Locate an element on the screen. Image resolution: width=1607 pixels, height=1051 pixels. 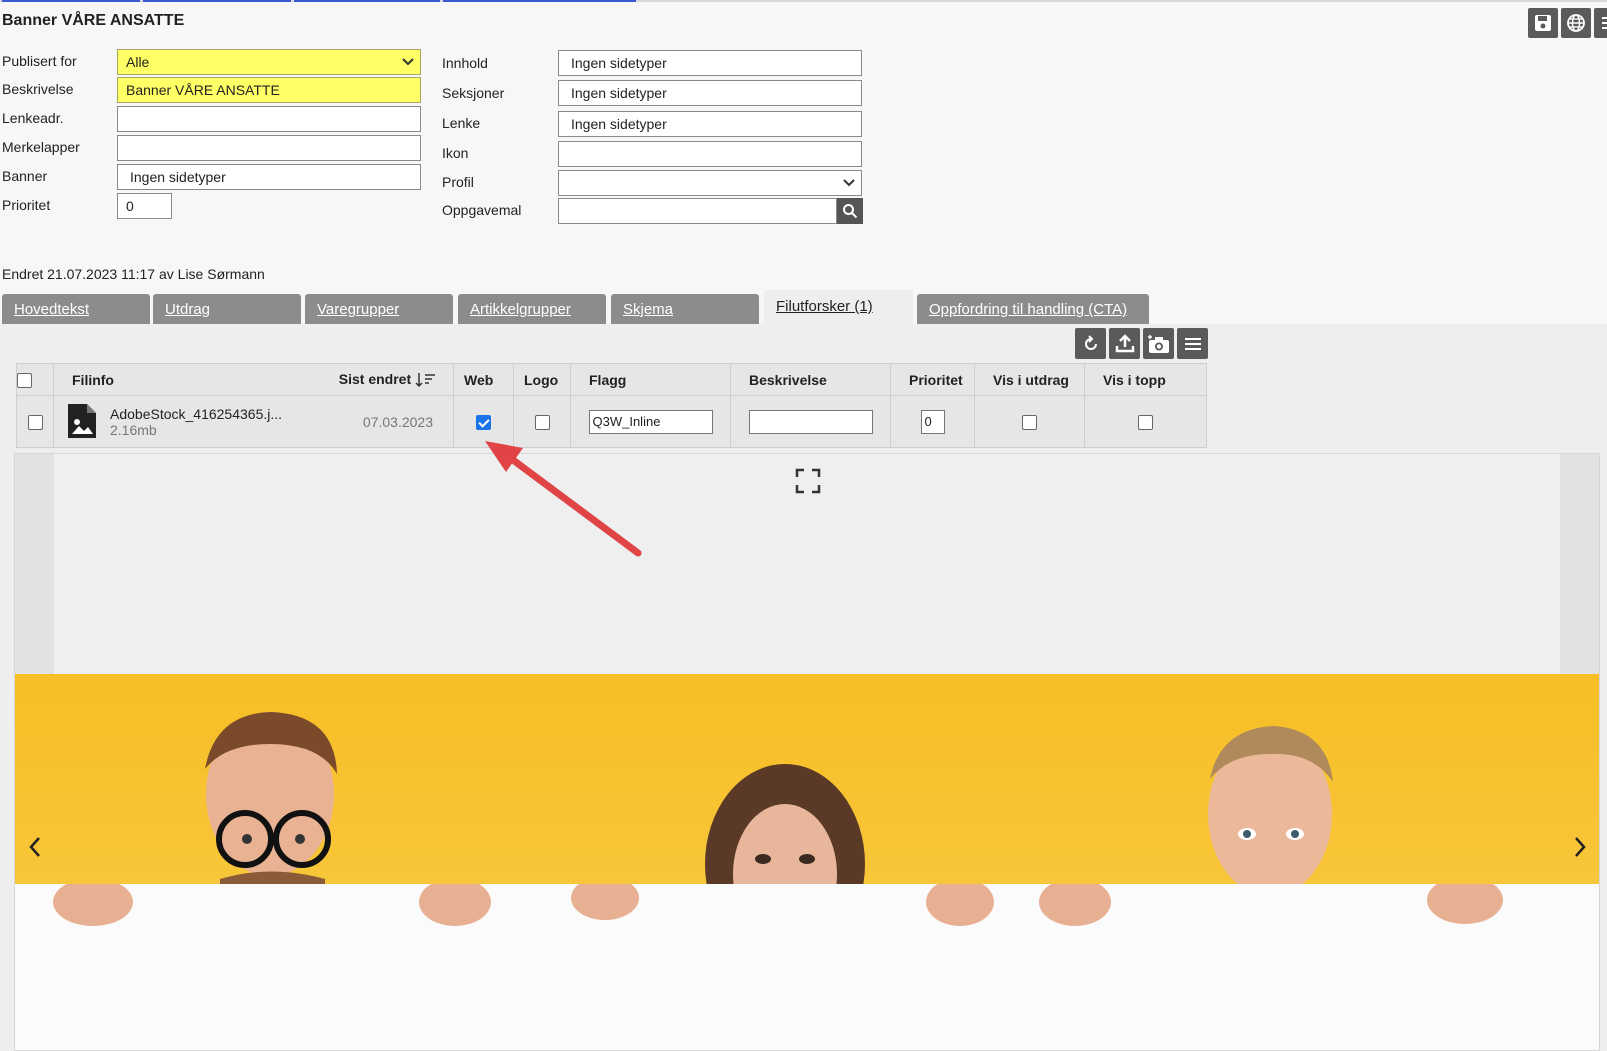
select-all-checkbox is located at coordinates (24, 380).